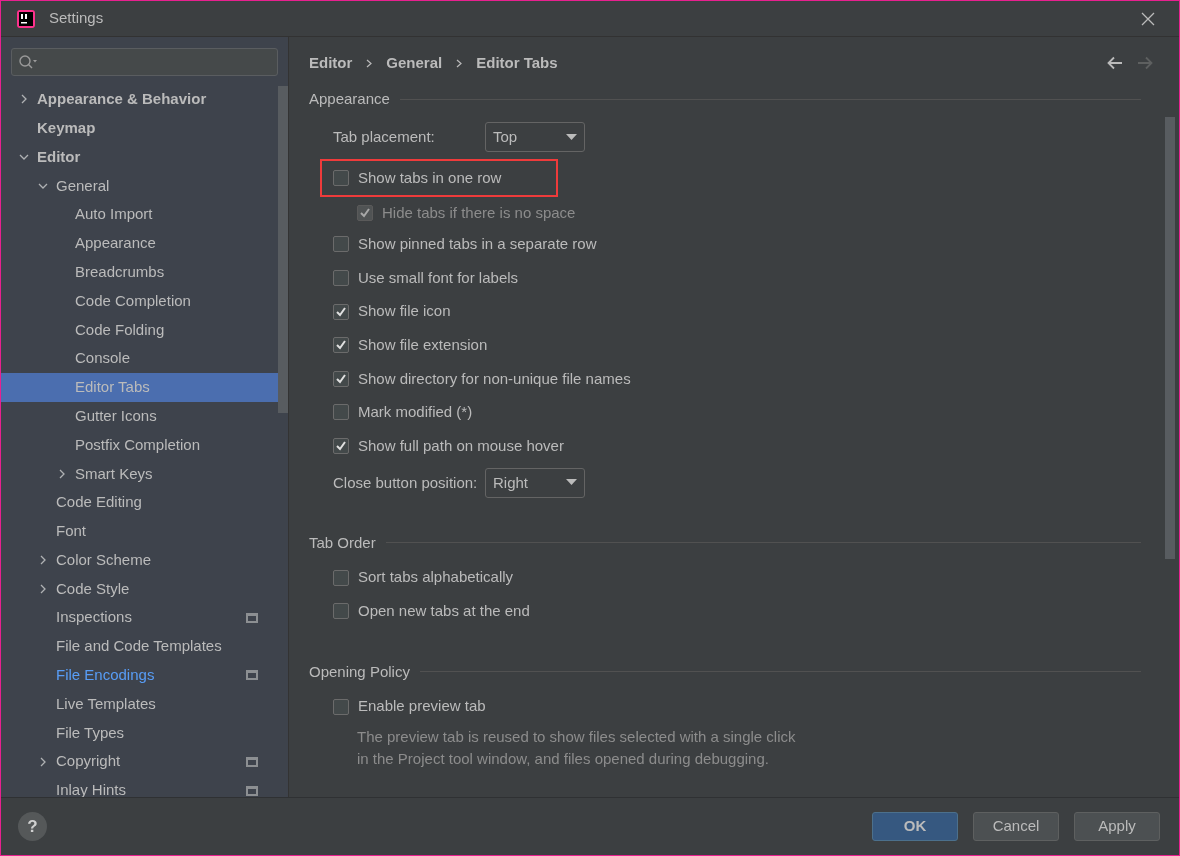 This screenshot has height=856, width=1180. What do you see at coordinates (104, 559) in the screenshot?
I see `tree-item-label: Color Scheme` at bounding box center [104, 559].